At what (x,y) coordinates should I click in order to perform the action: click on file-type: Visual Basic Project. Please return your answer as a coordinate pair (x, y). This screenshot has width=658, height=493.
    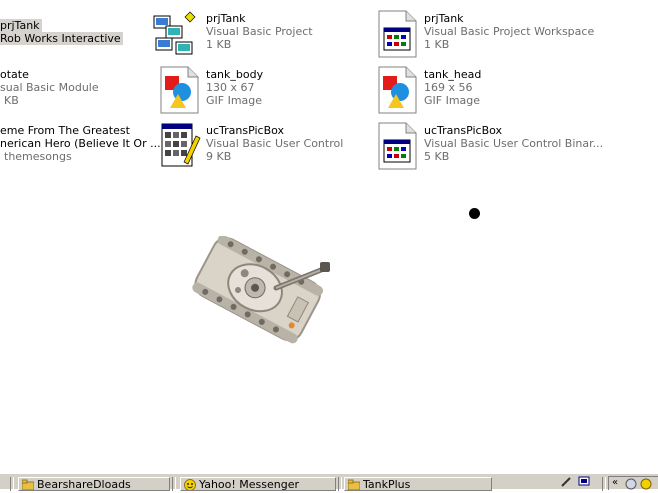
    Looking at the image, I should click on (259, 31).